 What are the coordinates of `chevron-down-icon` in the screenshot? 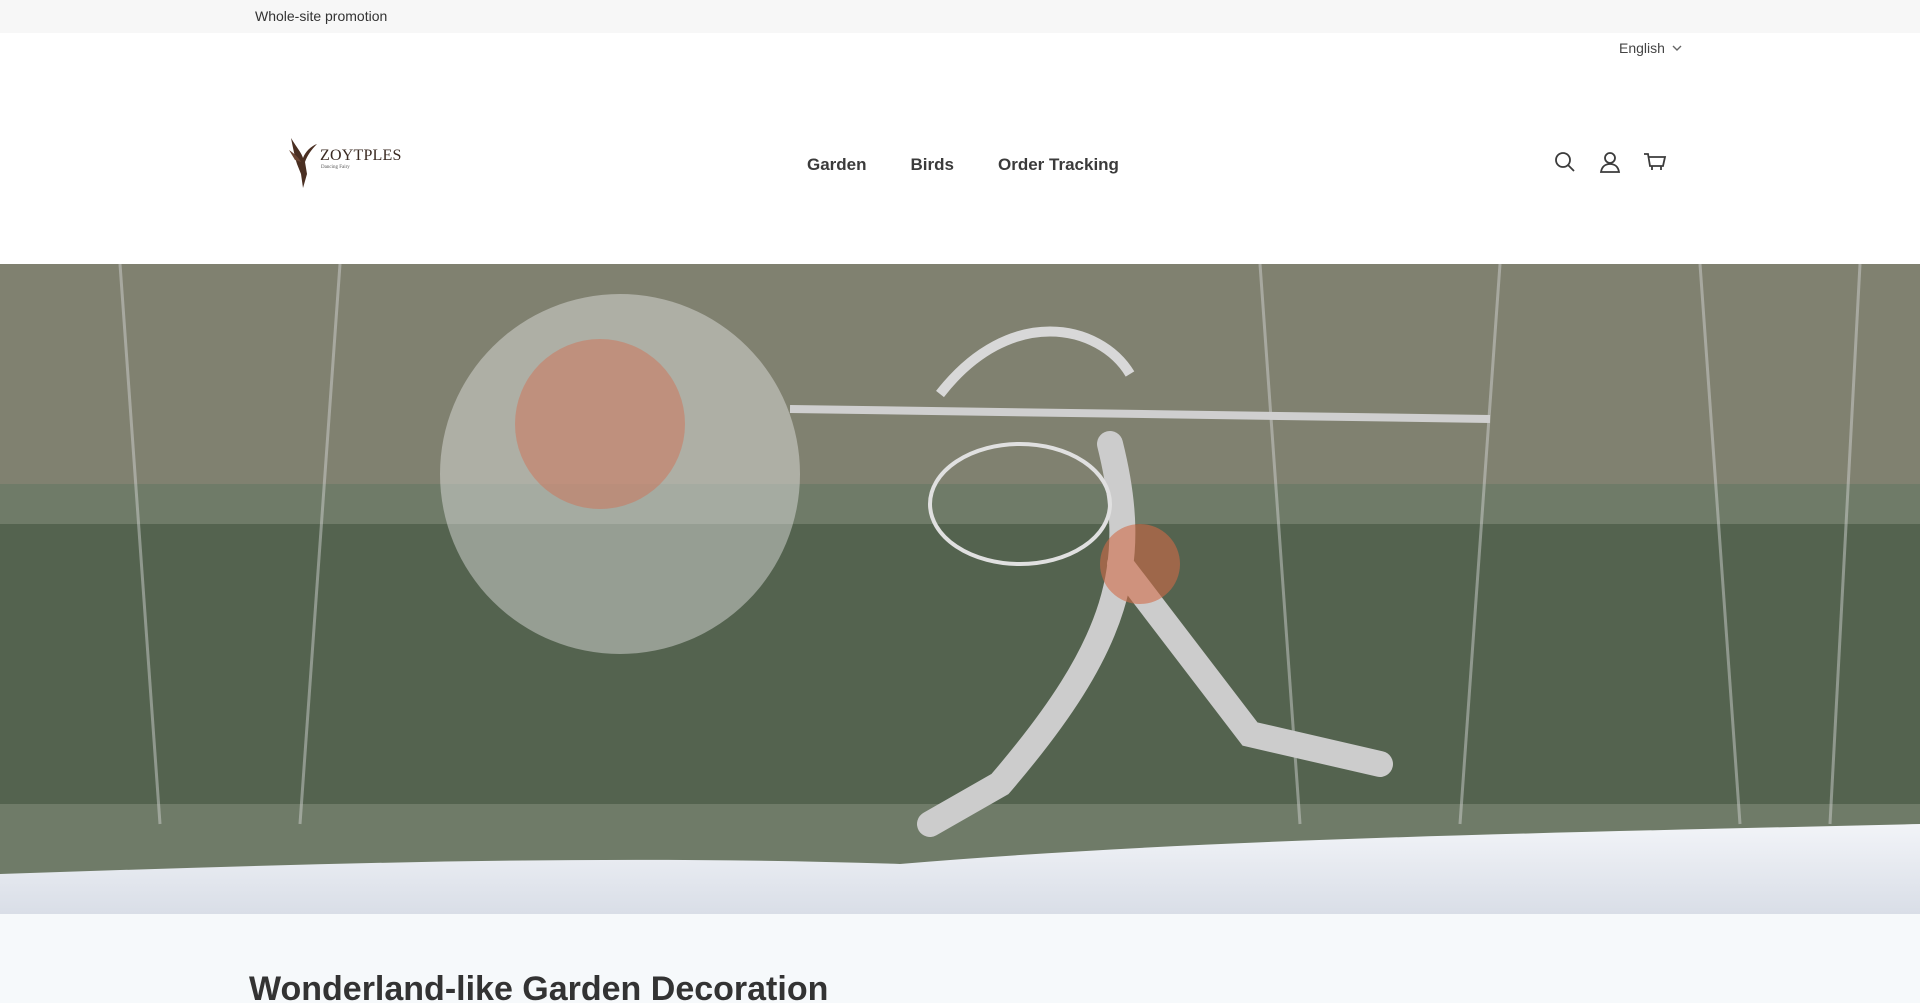 It's located at (1677, 48).